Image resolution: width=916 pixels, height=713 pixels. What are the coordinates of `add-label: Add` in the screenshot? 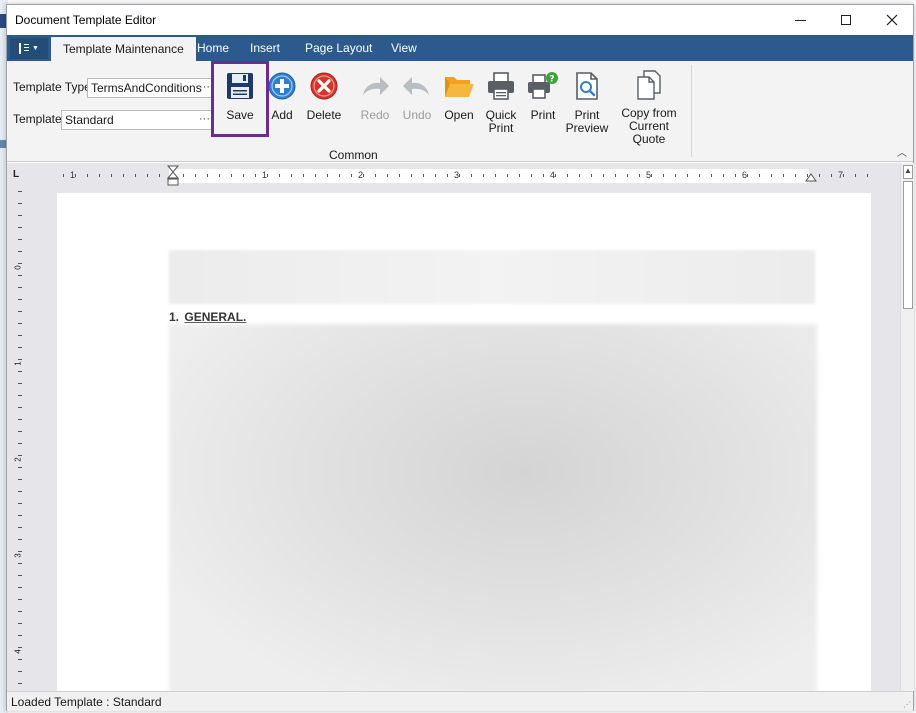 It's located at (282, 115).